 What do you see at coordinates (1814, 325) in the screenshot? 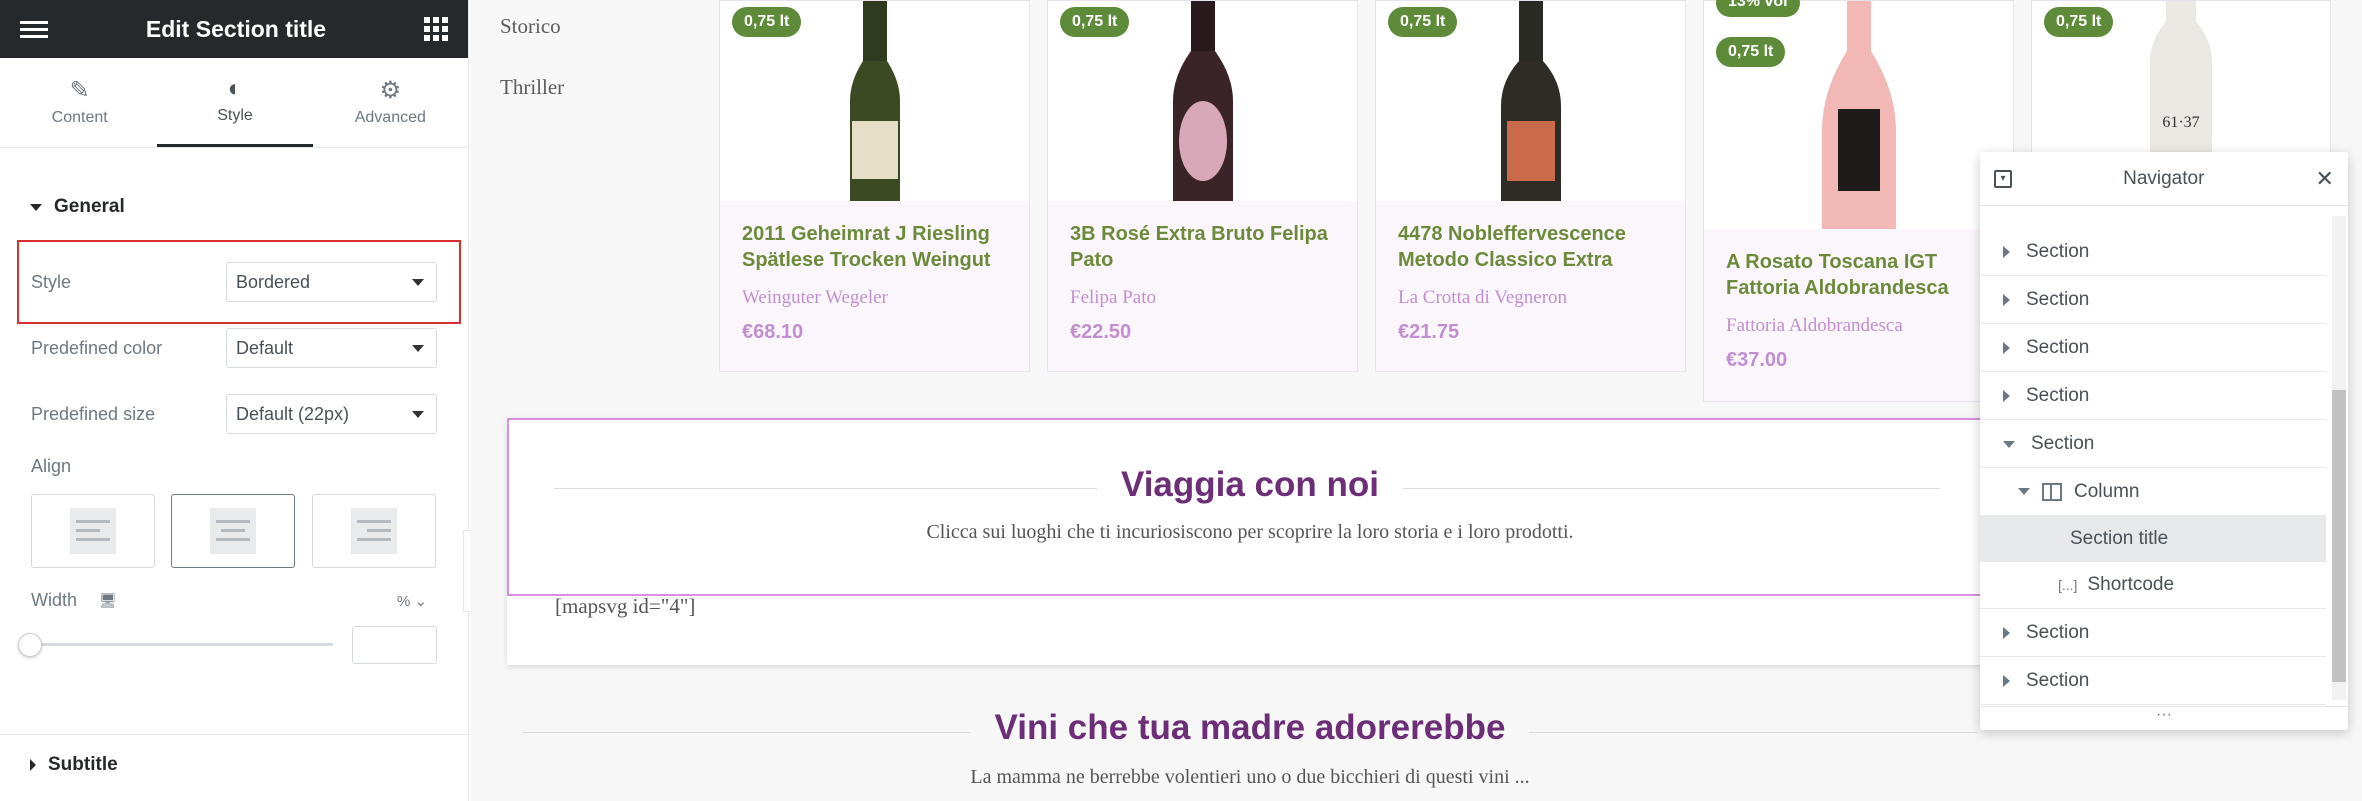
I see `product-winery: Fattoria Aldobrandesca` at bounding box center [1814, 325].